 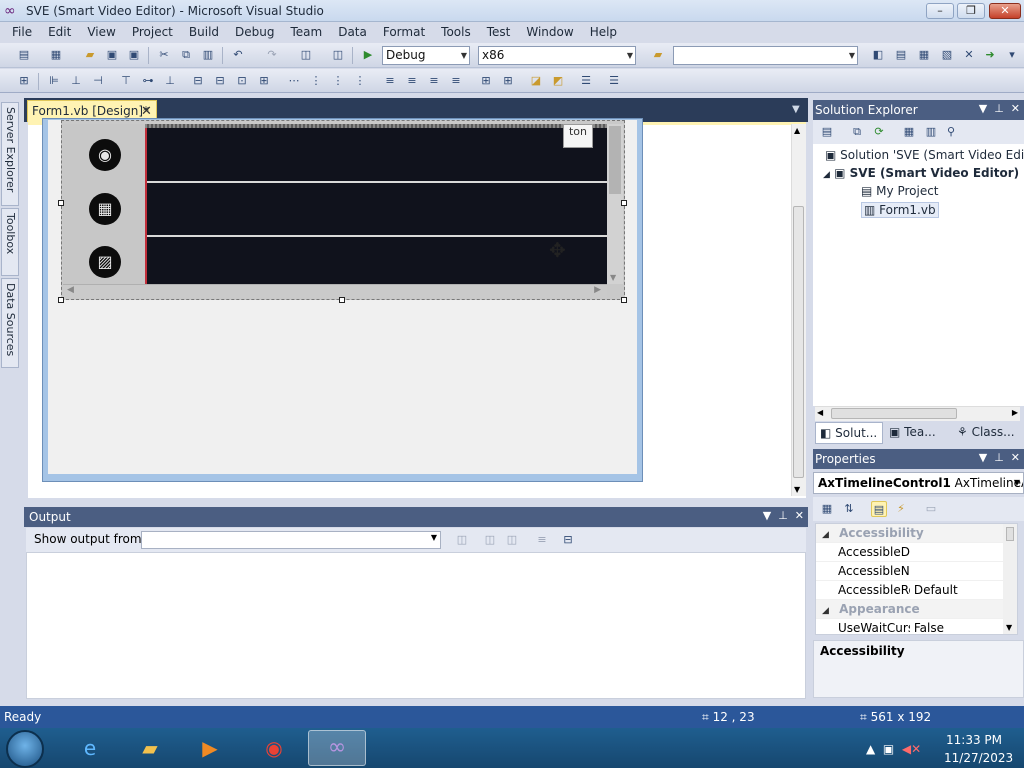 I want to click on close-button: ✕, so click(x=1005, y=11).